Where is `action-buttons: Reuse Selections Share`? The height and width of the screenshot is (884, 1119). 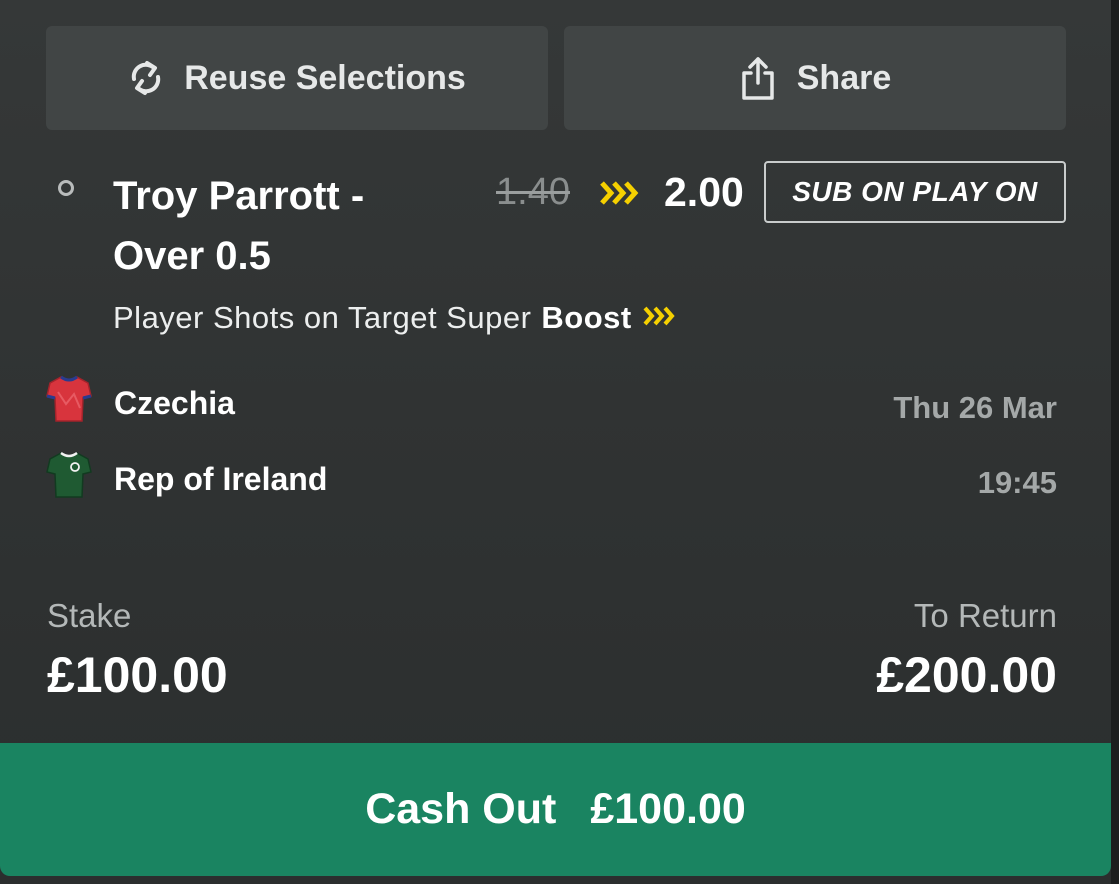 action-buttons: Reuse Selections Share is located at coordinates (556, 78).